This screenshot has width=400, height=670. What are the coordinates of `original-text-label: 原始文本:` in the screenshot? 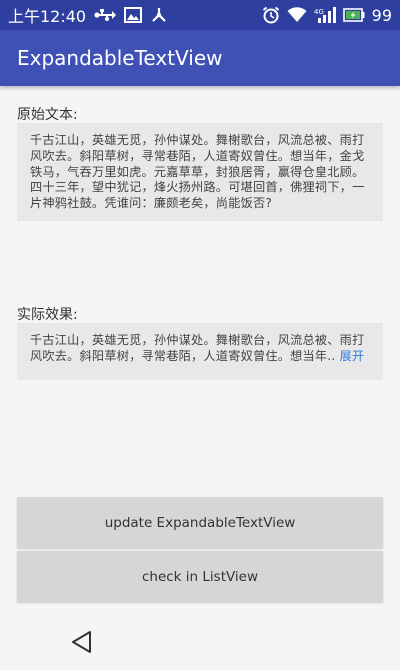 It's located at (47, 115).